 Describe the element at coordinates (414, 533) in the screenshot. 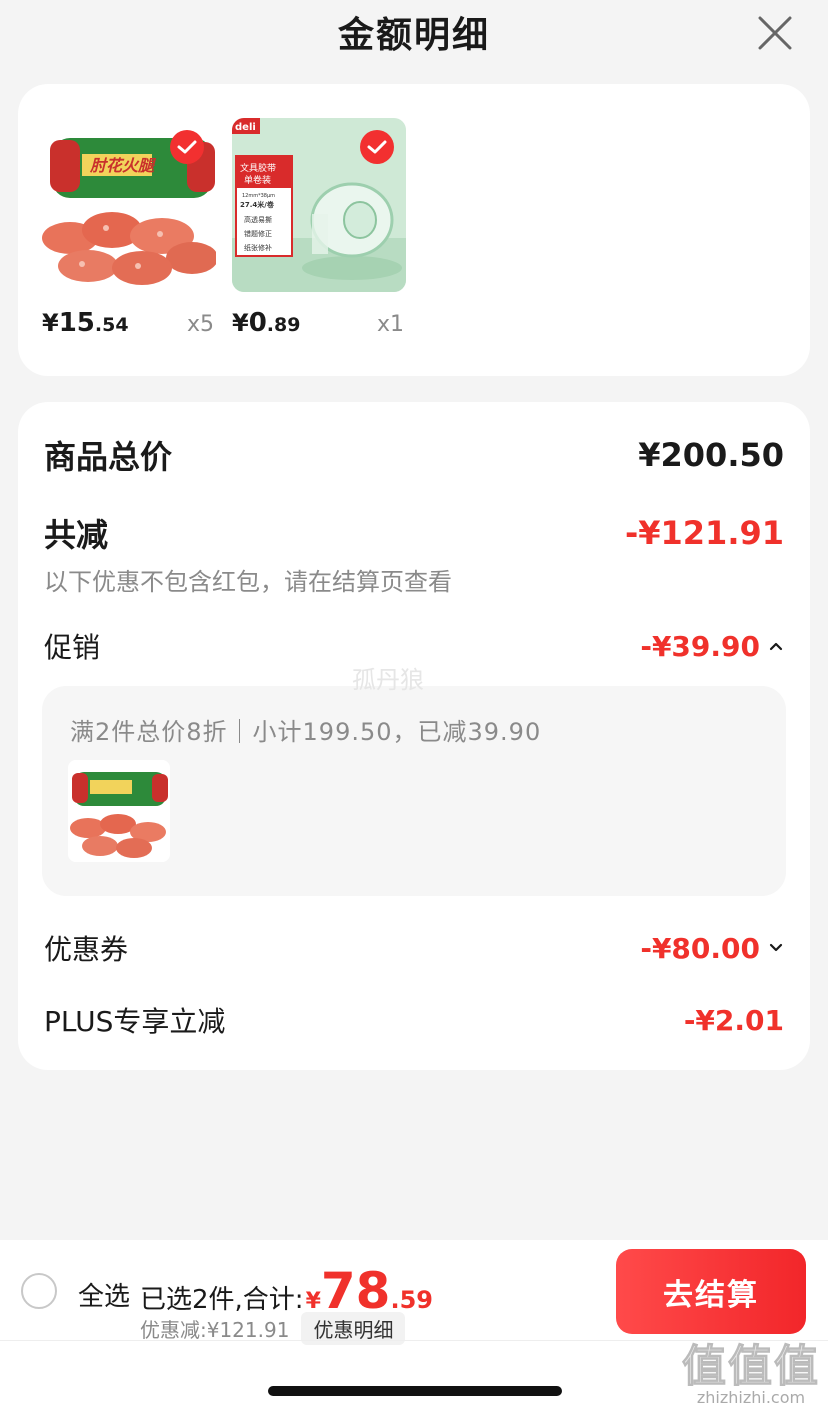

I see `reduction-row: 共减 -¥121.91` at that location.